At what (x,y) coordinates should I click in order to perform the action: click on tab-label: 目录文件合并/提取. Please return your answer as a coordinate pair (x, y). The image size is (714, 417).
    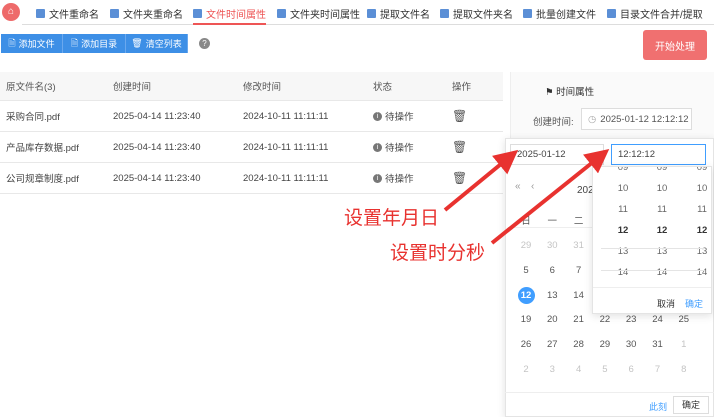
    Looking at the image, I should click on (661, 15).